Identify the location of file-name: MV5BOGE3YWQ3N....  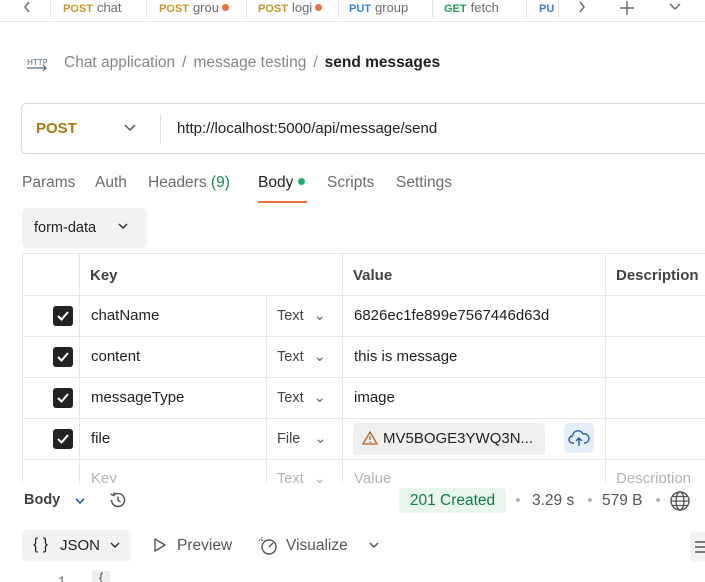
(458, 438).